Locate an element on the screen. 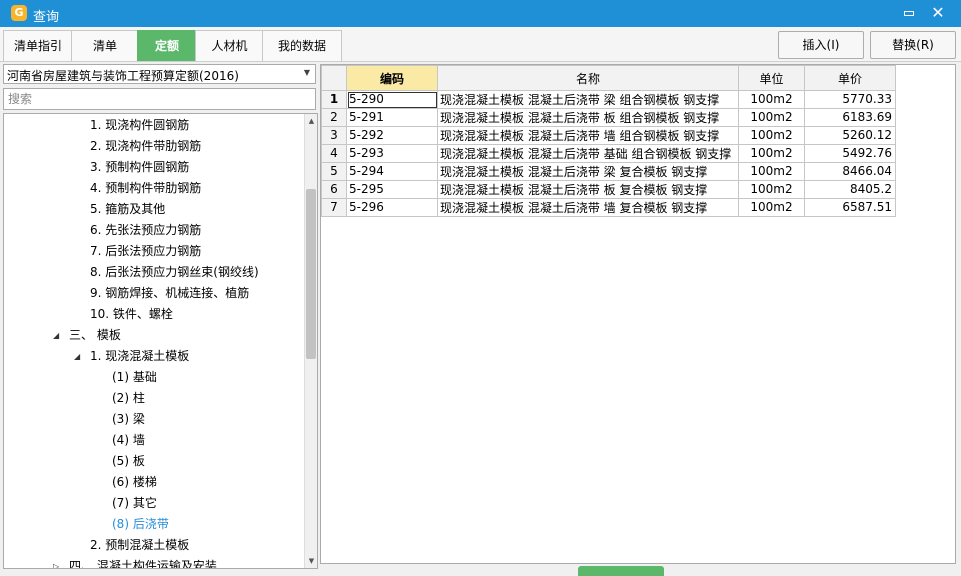  tree-item: (2) 柱 is located at coordinates (128, 398).